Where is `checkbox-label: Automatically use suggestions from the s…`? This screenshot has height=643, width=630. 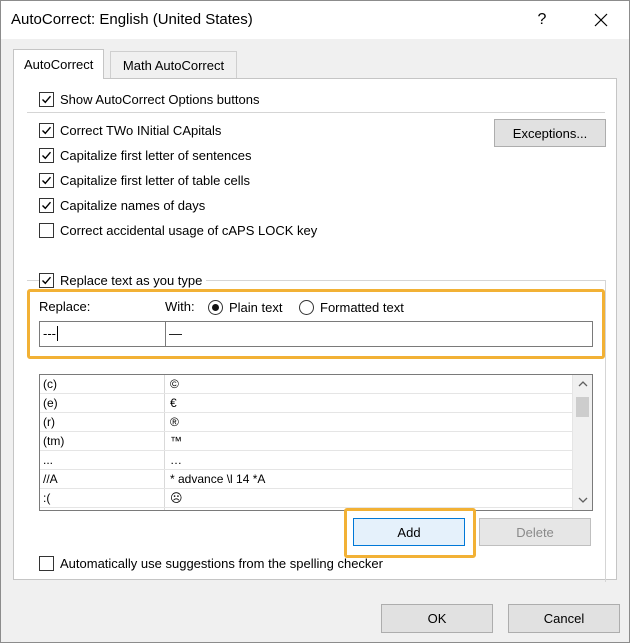 checkbox-label: Automatically use suggestions from the s… is located at coordinates (221, 563).